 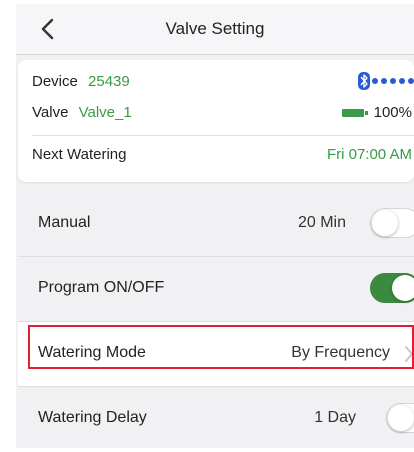 I want to click on valve-label: Valve, so click(x=50, y=112).